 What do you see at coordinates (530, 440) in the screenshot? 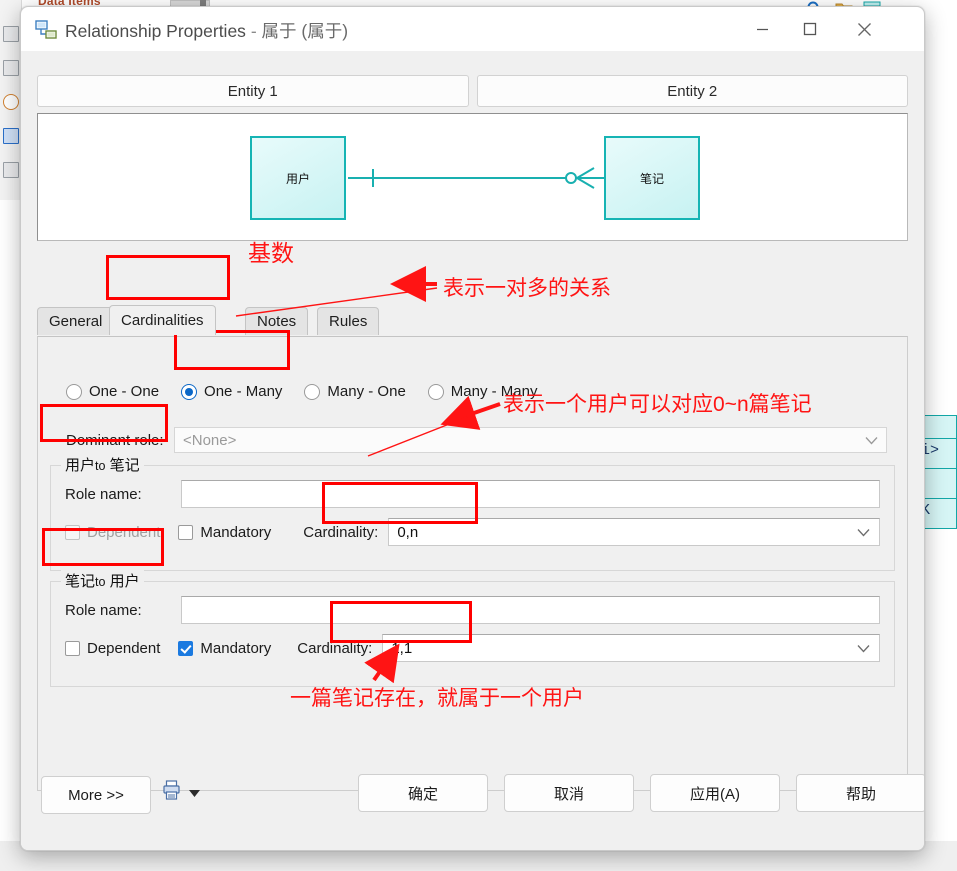
I see `dominant-role-select: <None>` at bounding box center [530, 440].